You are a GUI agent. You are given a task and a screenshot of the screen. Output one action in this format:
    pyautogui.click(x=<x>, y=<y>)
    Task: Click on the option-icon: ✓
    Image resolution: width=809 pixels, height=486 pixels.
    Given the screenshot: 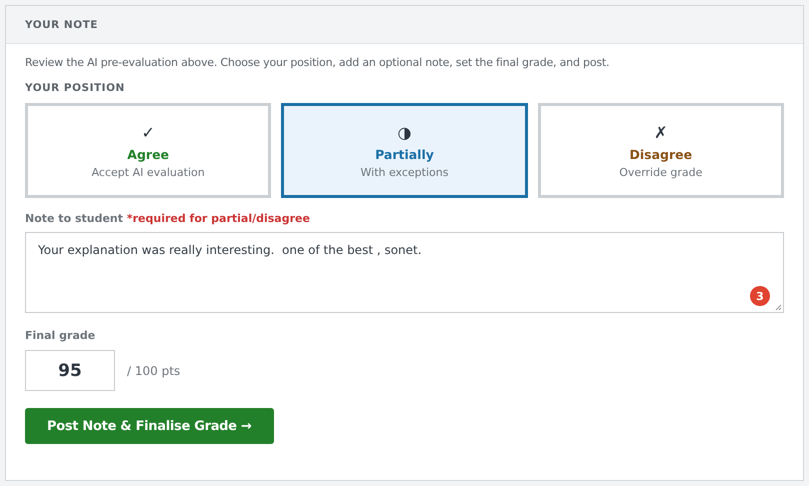 What is the action you would take?
    pyautogui.click(x=148, y=132)
    